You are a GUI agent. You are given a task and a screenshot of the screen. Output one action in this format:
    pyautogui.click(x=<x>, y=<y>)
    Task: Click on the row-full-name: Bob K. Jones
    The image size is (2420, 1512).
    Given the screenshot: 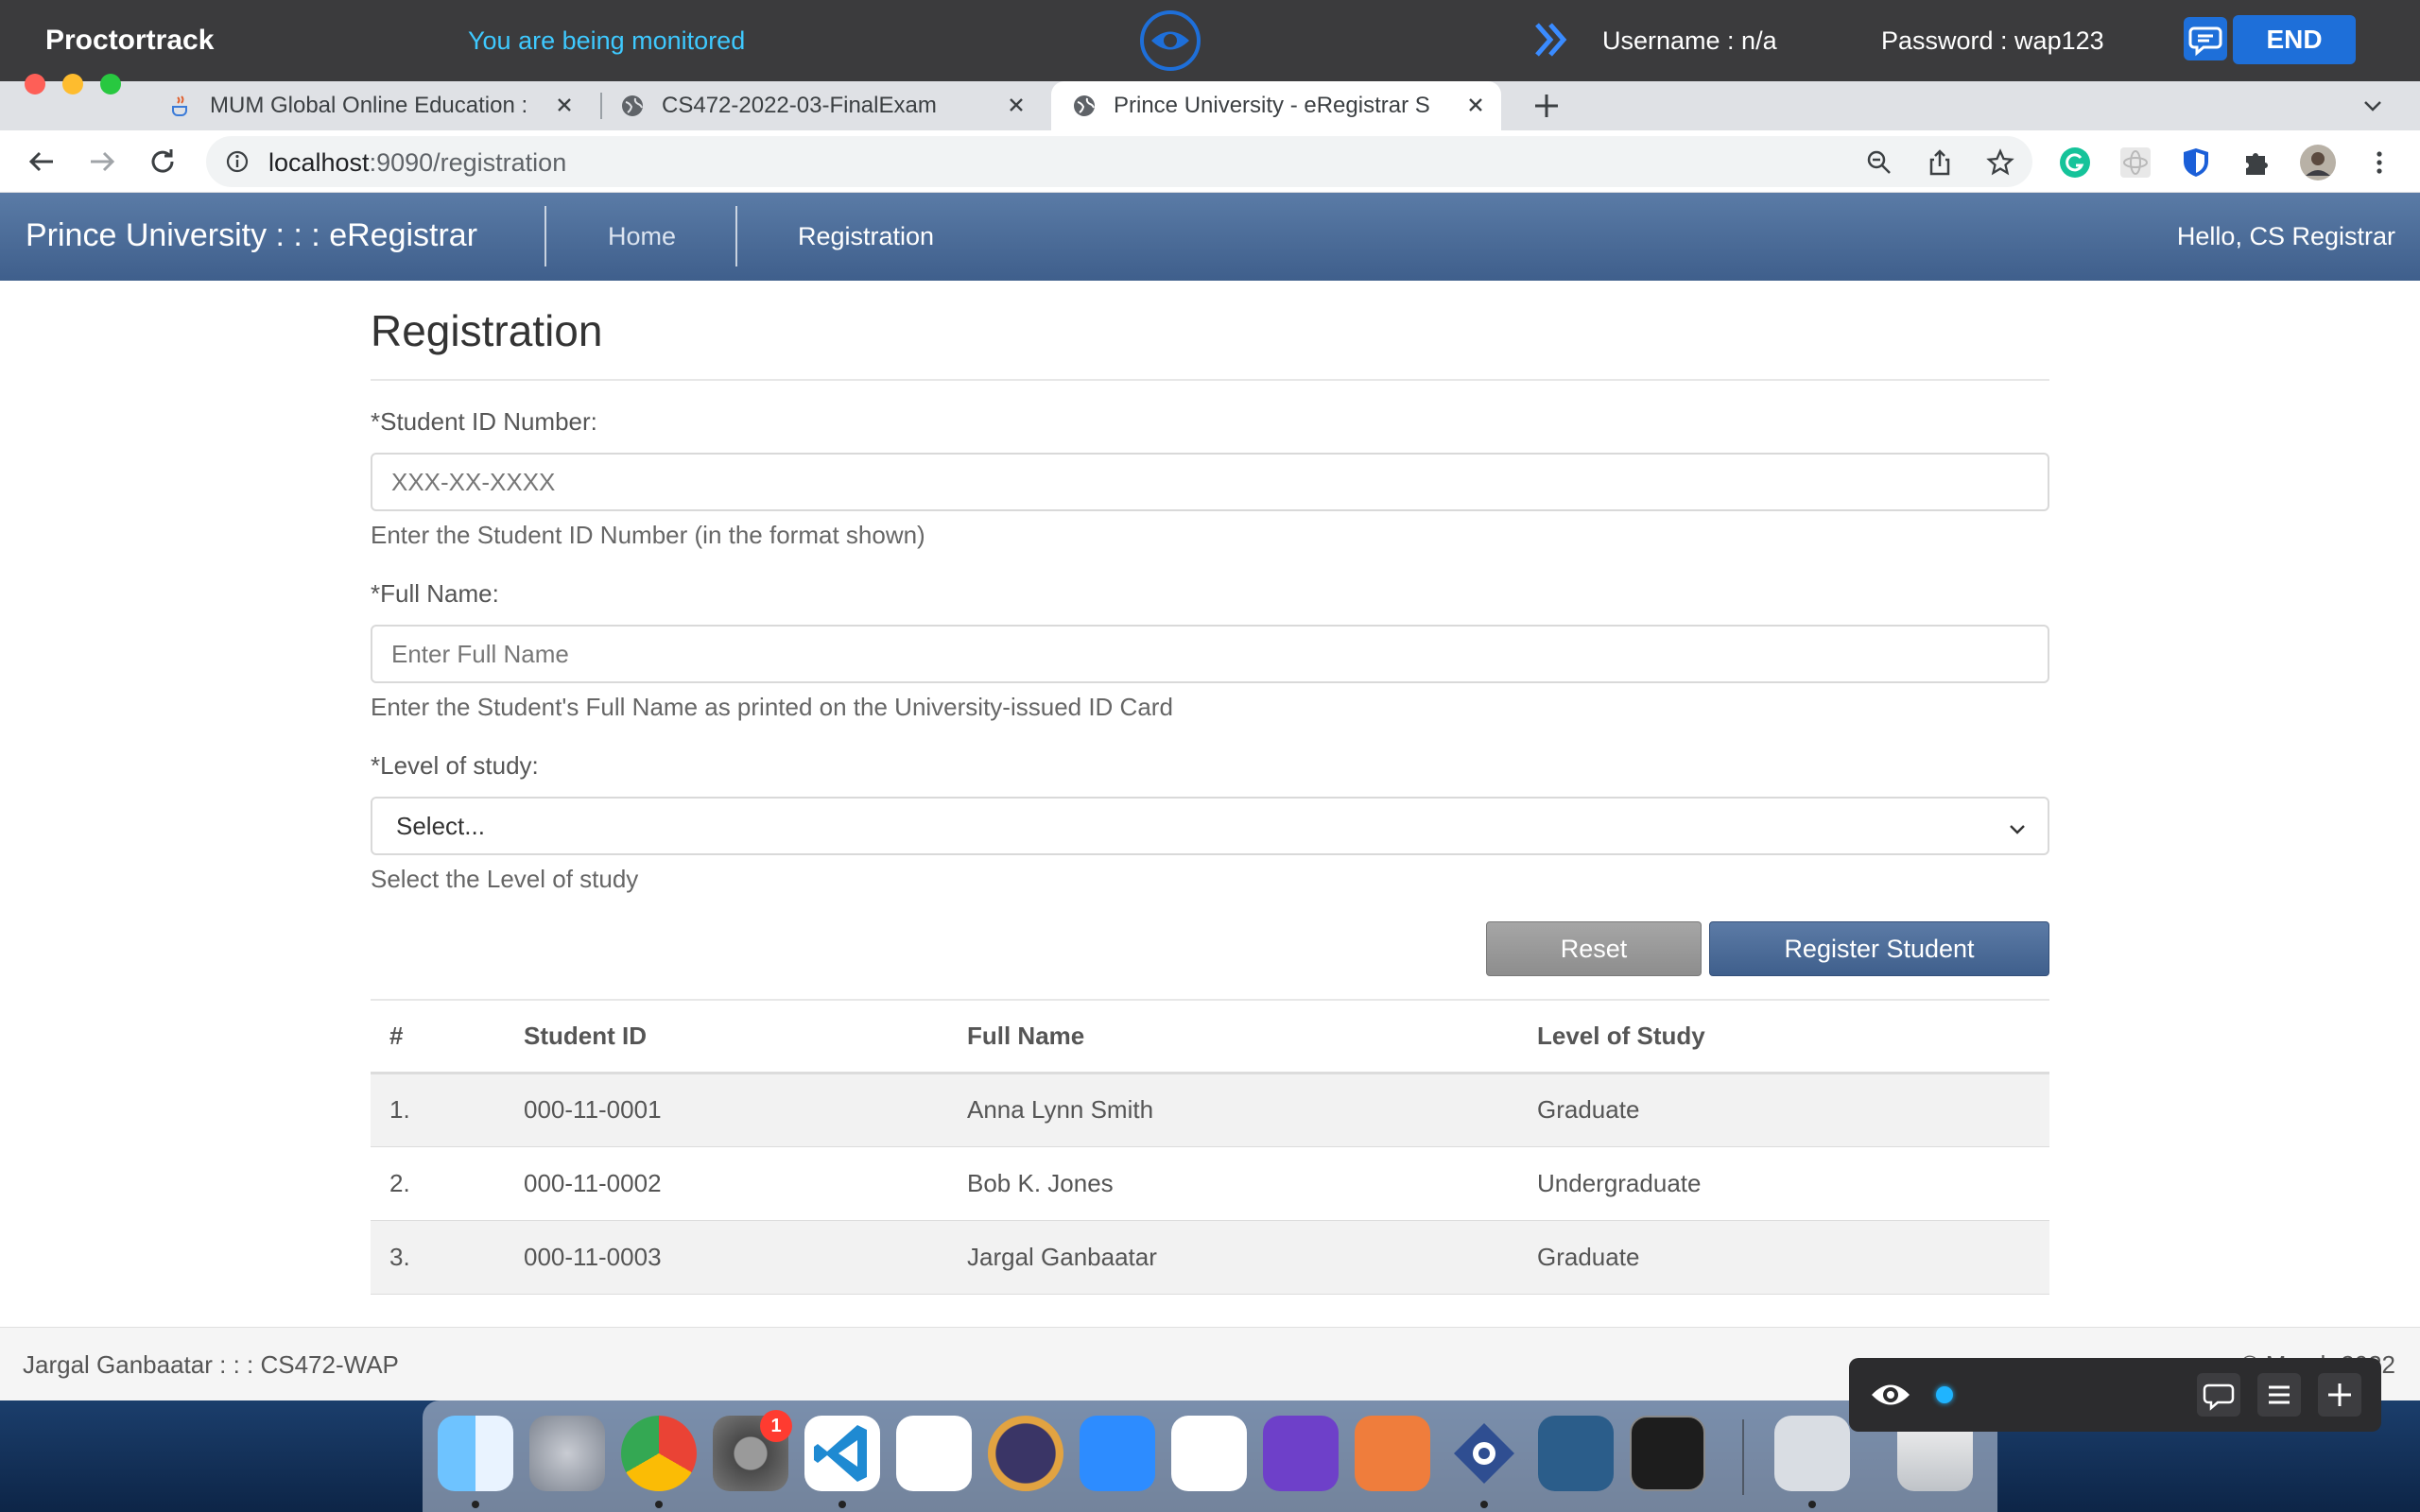 What is the action you would take?
    pyautogui.click(x=1233, y=1183)
    